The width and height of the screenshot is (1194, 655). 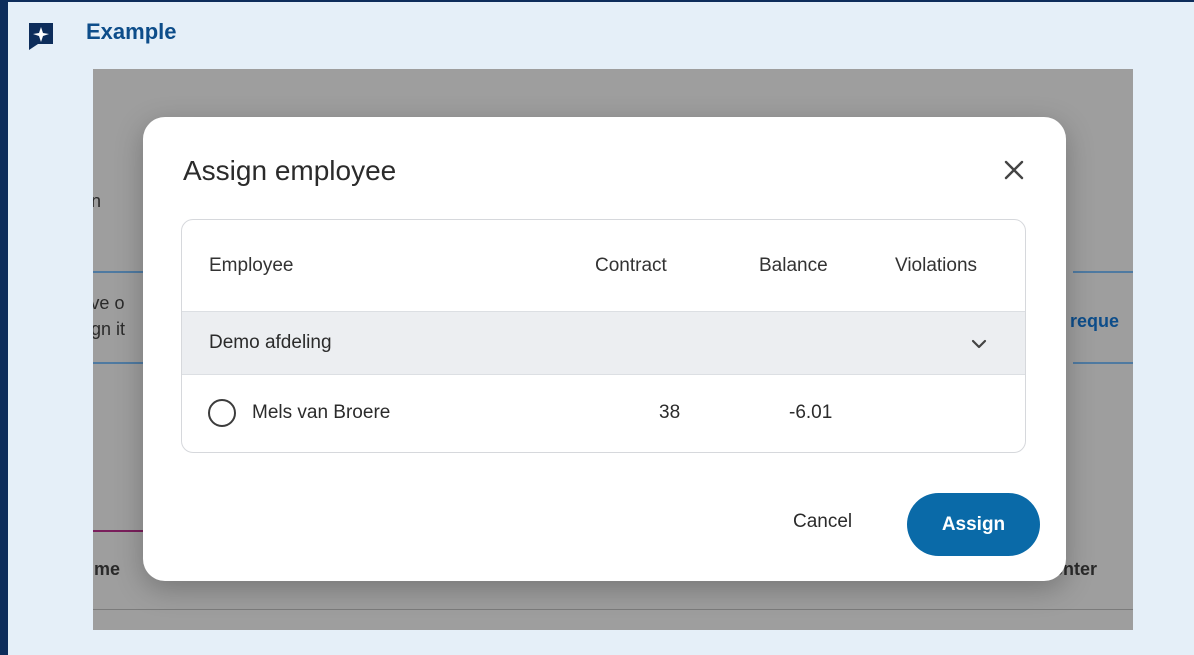 I want to click on column-header-contract: Contract, so click(x=631, y=265).